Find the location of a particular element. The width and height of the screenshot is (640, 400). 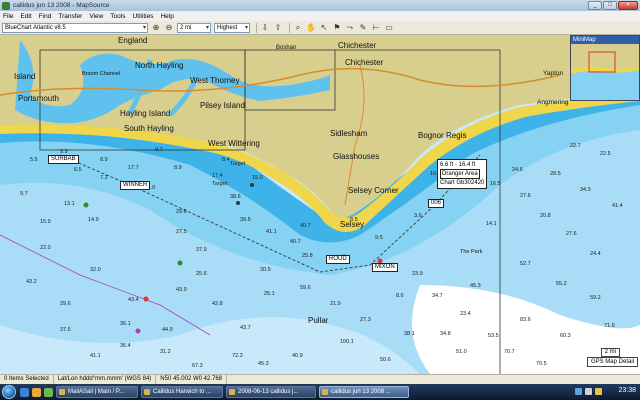

depth-sounding: 27.6 is located at coordinates (571, 234).